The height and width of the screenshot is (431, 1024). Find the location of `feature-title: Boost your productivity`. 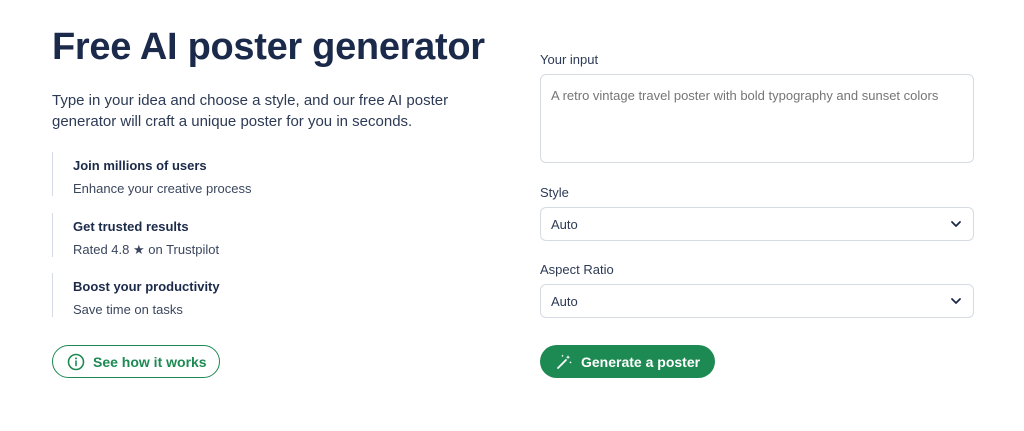

feature-title: Boost your productivity is located at coordinates (146, 286).